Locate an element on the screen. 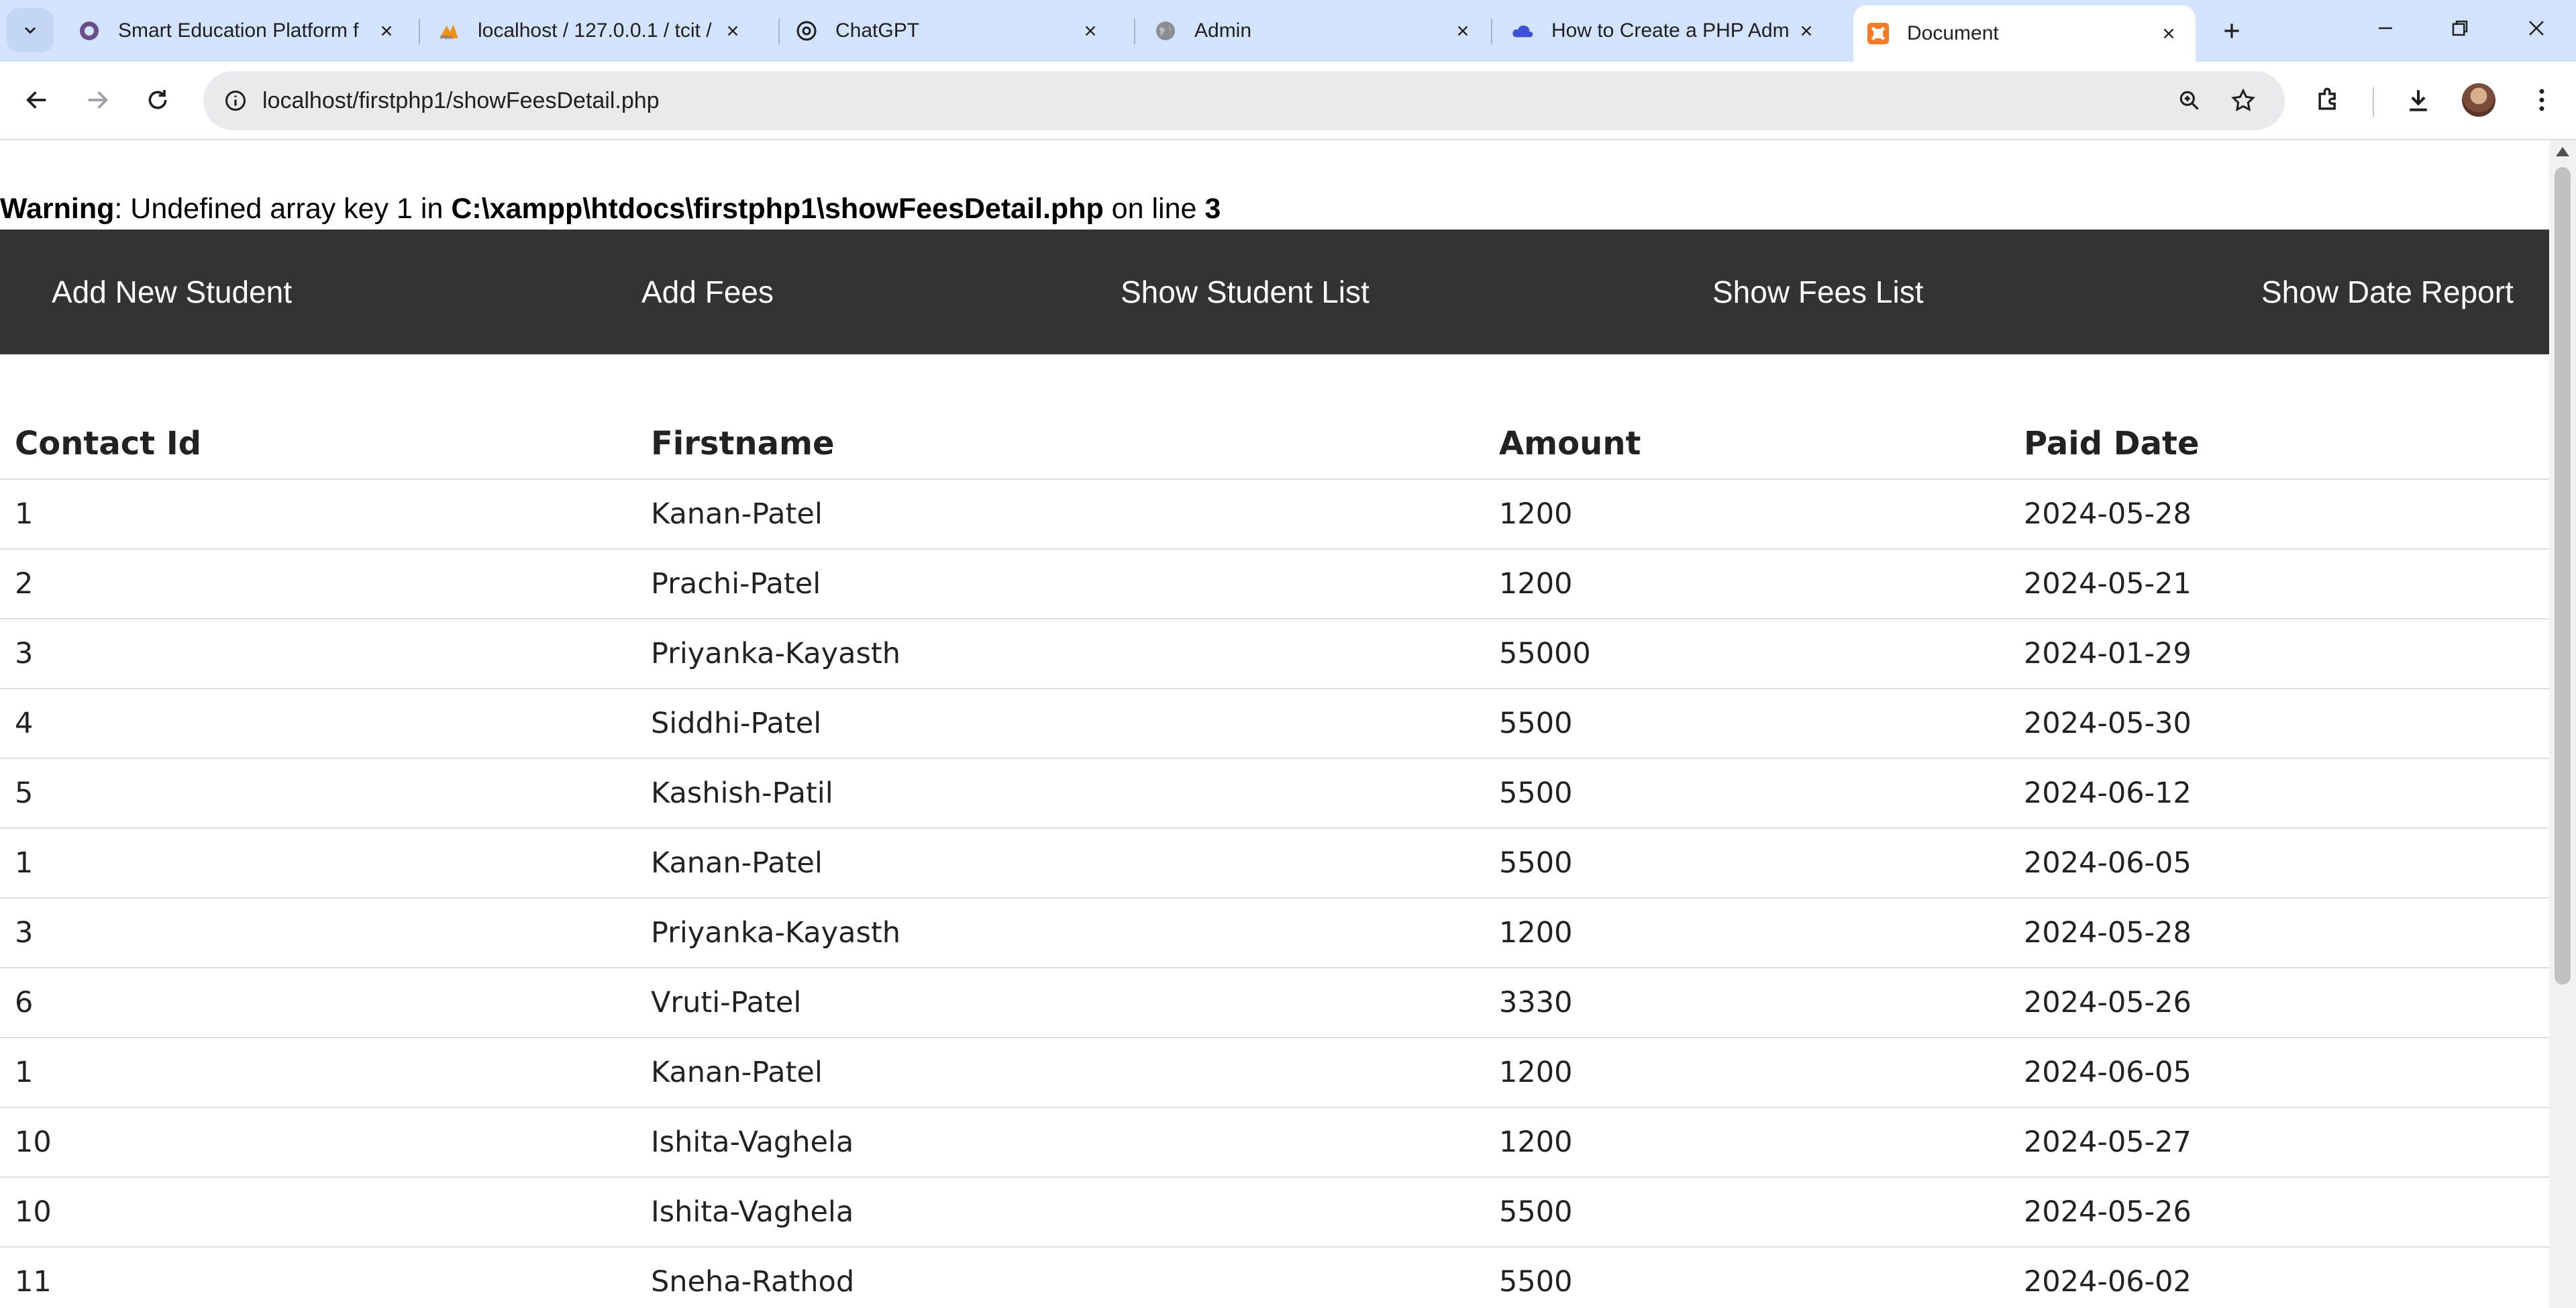 Image resolution: width=2576 pixels, height=1308 pixels. download-icon is located at coordinates (2418, 100).